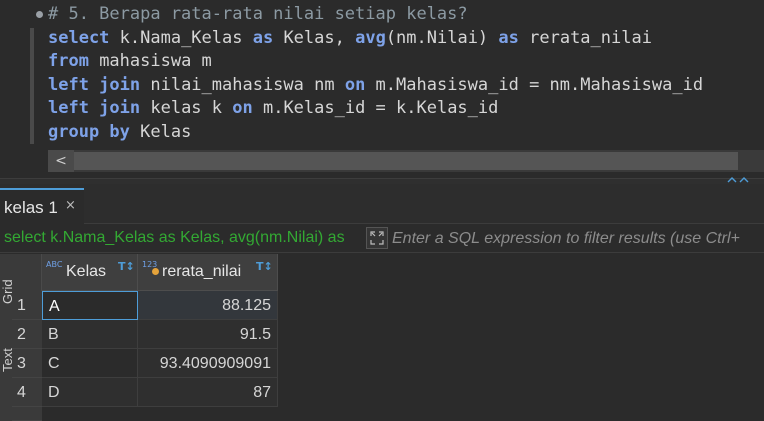  What do you see at coordinates (208, 305) in the screenshot?
I see `cell-rerata-nilai: 88.125` at bounding box center [208, 305].